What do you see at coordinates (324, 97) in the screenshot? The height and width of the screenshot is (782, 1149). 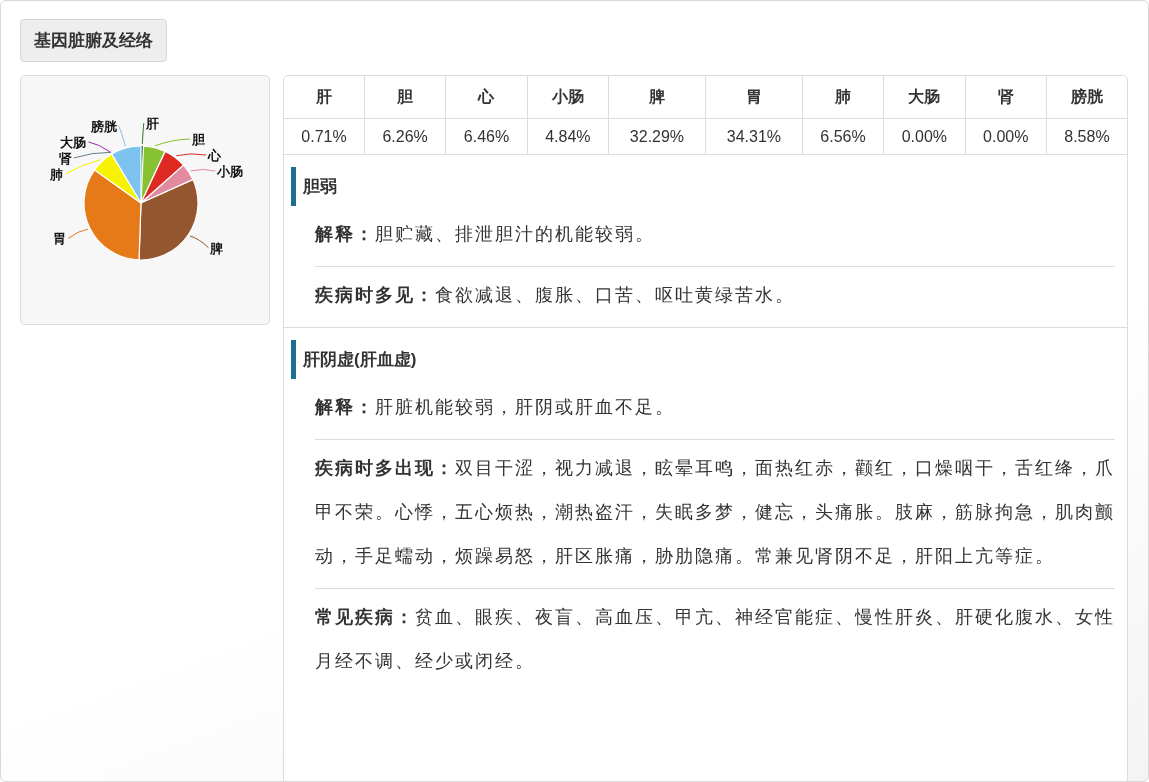 I see `table-header-cell: 肝` at bounding box center [324, 97].